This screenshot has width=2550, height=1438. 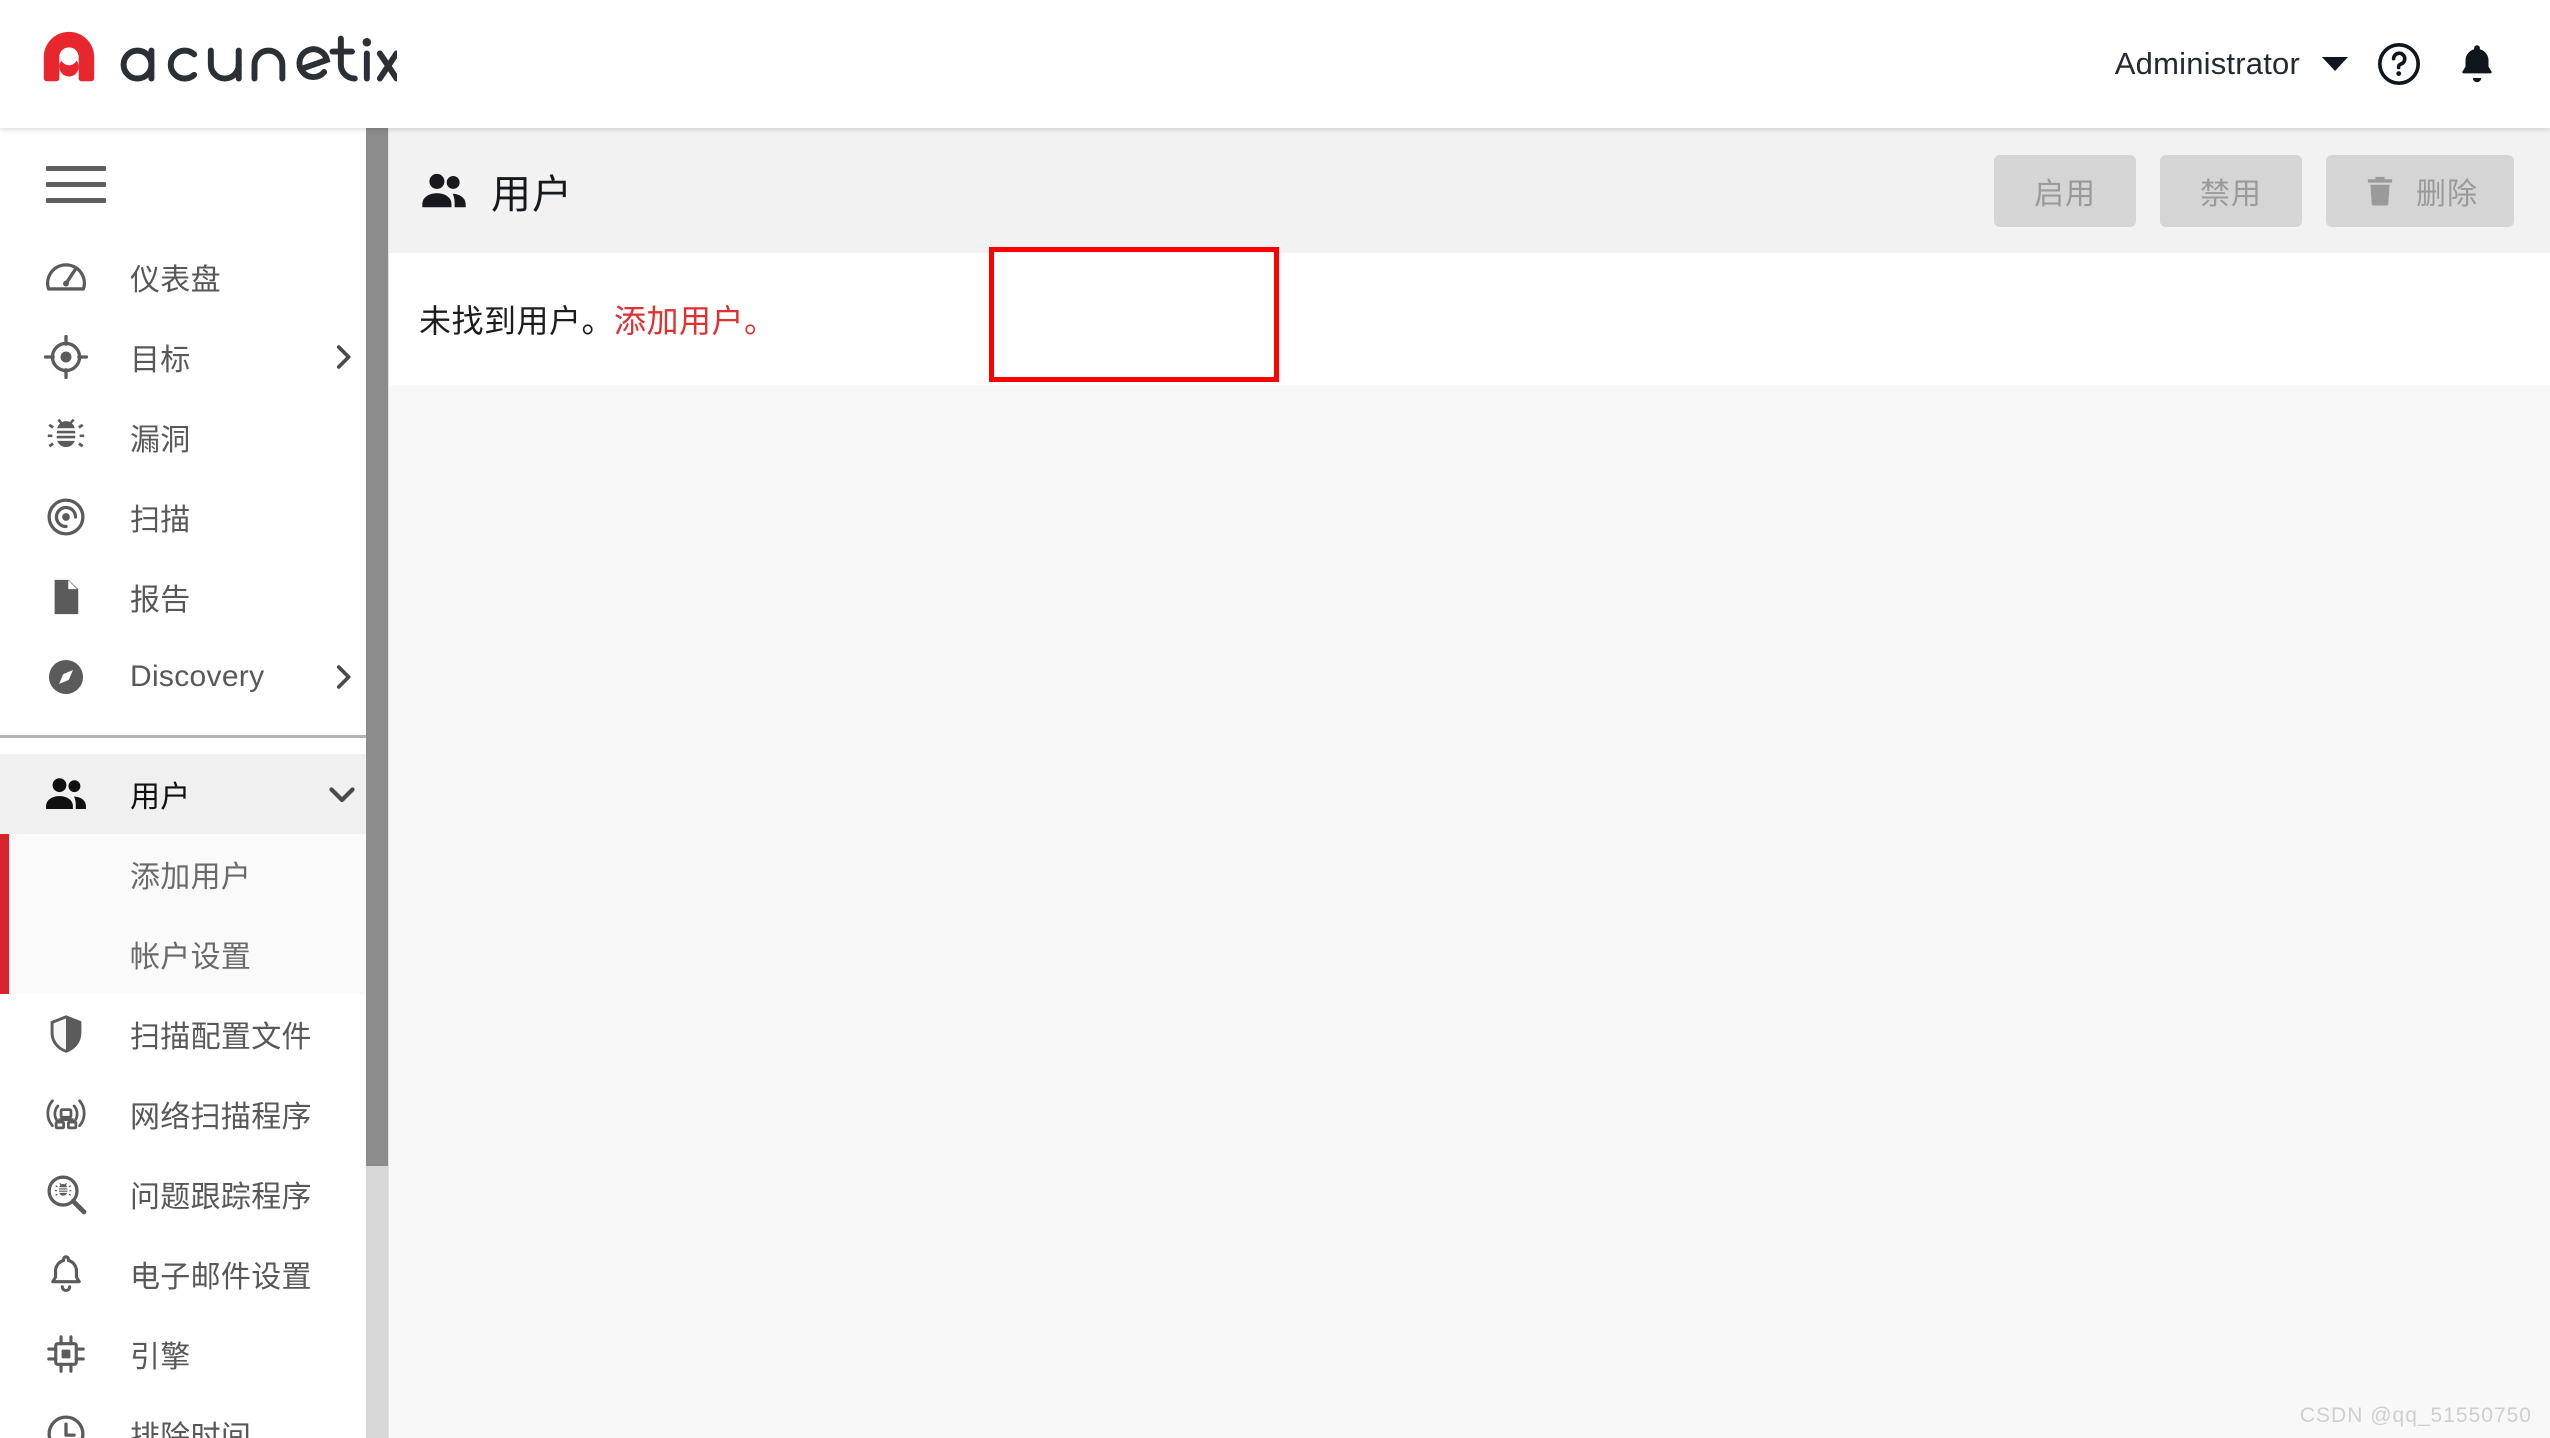 I want to click on sidebar-item-label: 漏洞, so click(x=160, y=440).